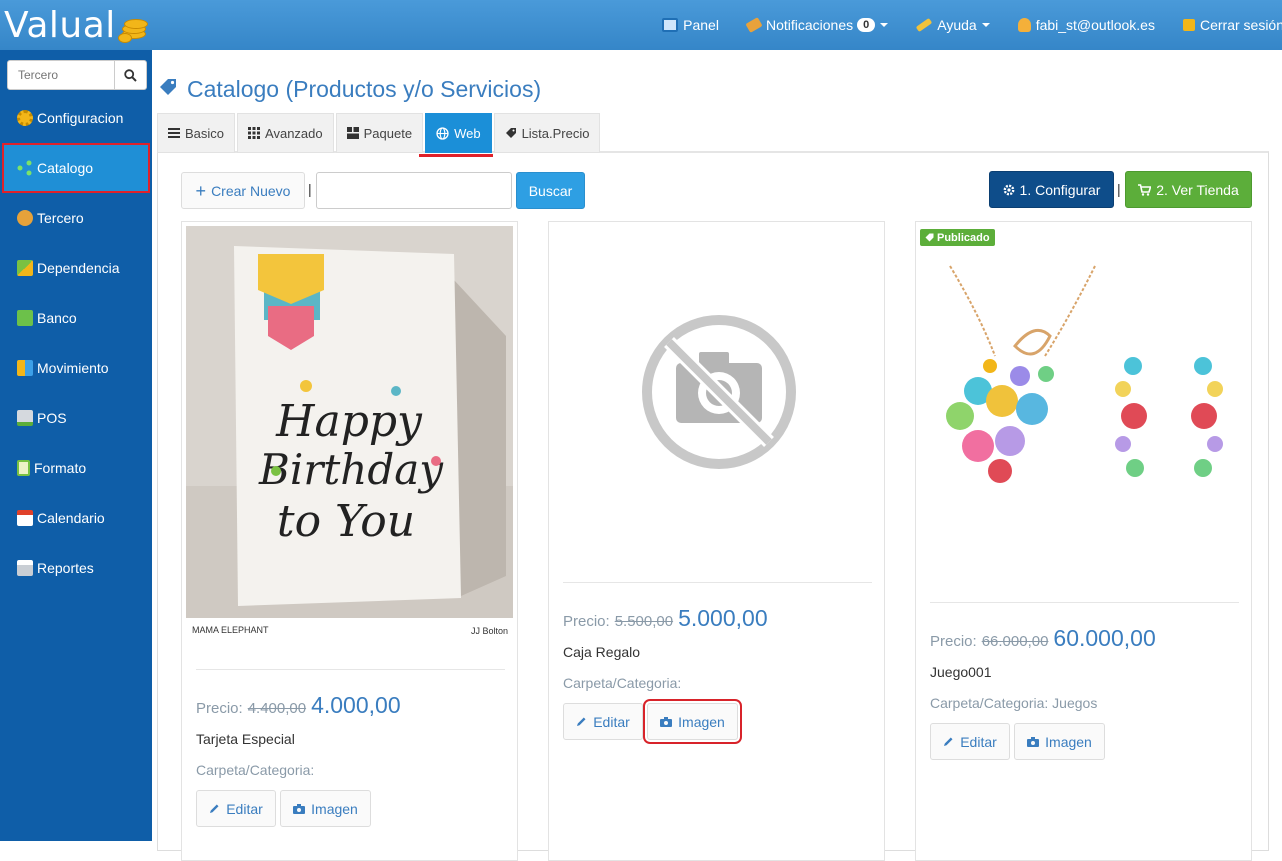 Image resolution: width=1282 pixels, height=861 pixels. What do you see at coordinates (1131, 417) in the screenshot?
I see `earring-left` at bounding box center [1131, 417].